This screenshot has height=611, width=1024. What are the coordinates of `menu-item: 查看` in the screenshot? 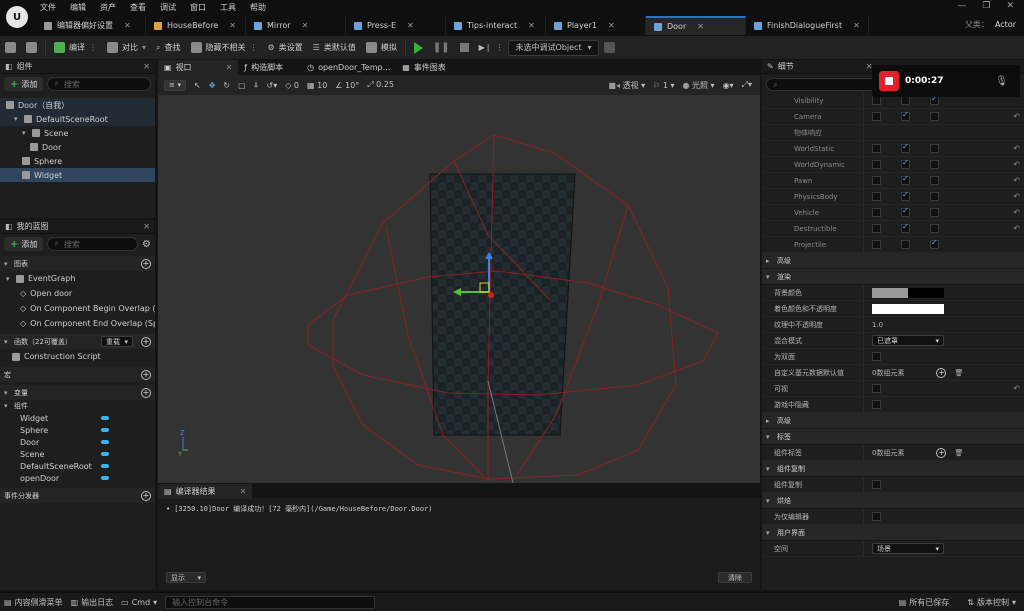 It's located at (138, 7).